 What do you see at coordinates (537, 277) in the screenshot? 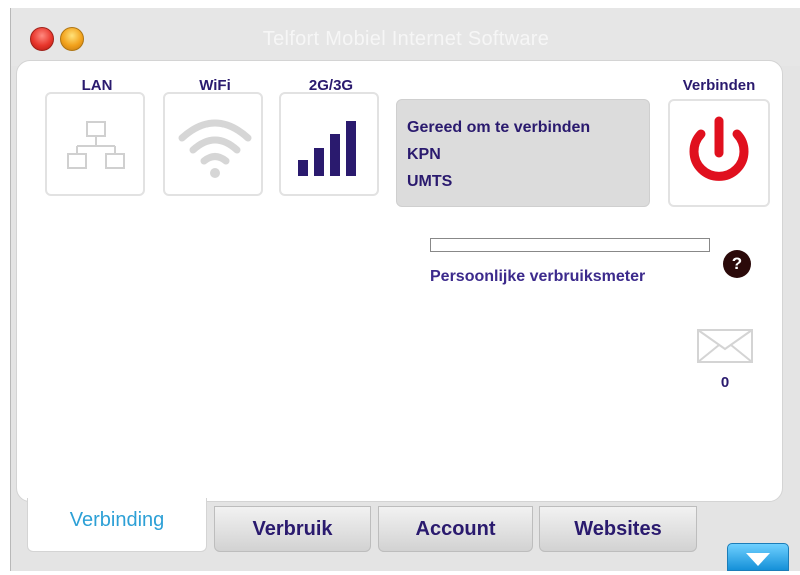
I see `usage-meter-link: Persoonlijke verbruiksmeter` at bounding box center [537, 277].